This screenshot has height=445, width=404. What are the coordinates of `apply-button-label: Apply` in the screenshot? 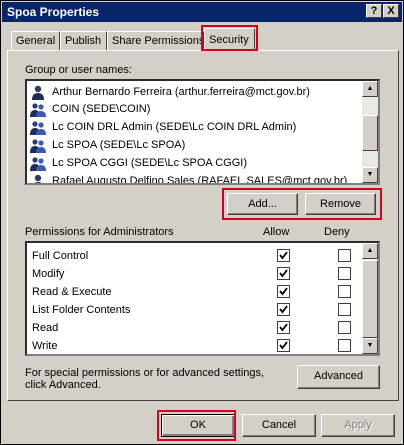 It's located at (358, 425).